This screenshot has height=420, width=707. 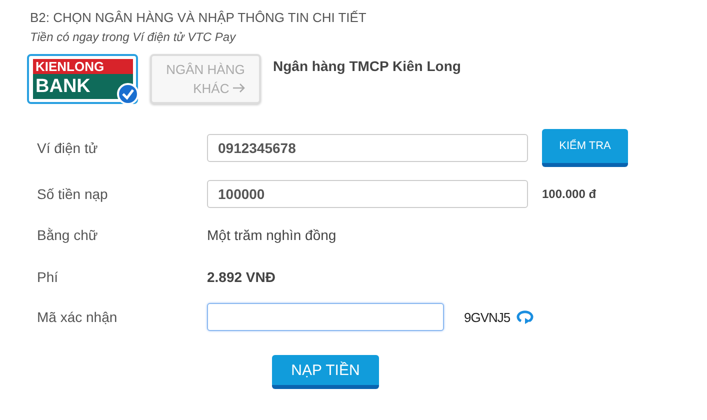 I want to click on captcha-input-field, so click(x=325, y=317).